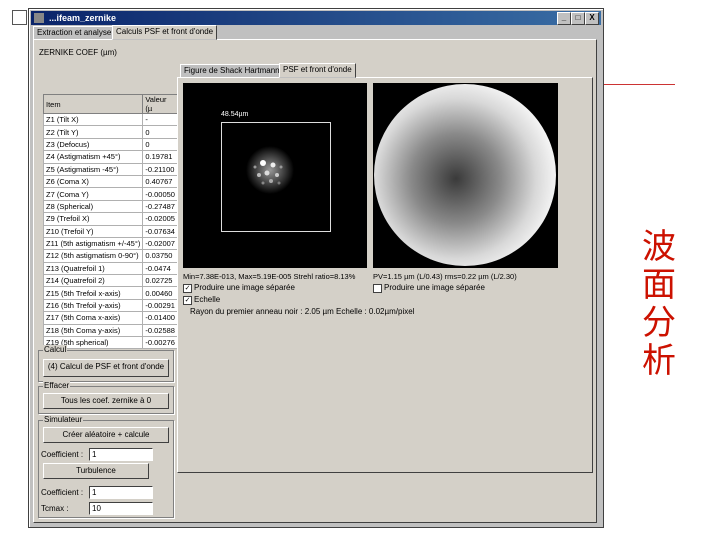 The height and width of the screenshot is (540, 720). Describe the element at coordinates (93, 119) in the screenshot. I see `zernike-term-name: Z1 (Tilt X)` at that location.